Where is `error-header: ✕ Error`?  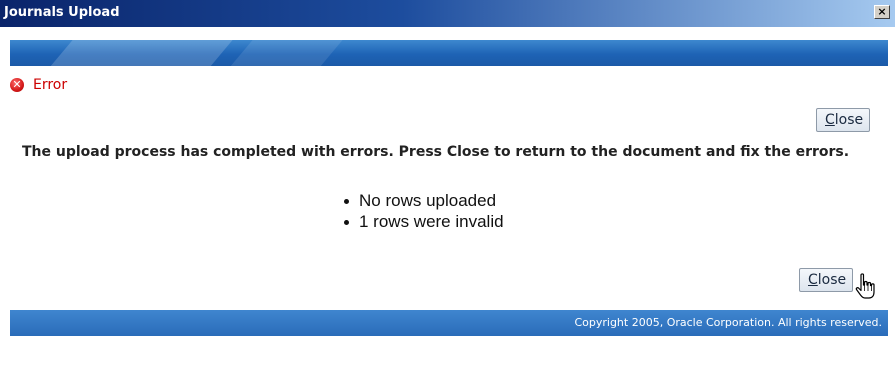 error-header: ✕ Error is located at coordinates (38, 85).